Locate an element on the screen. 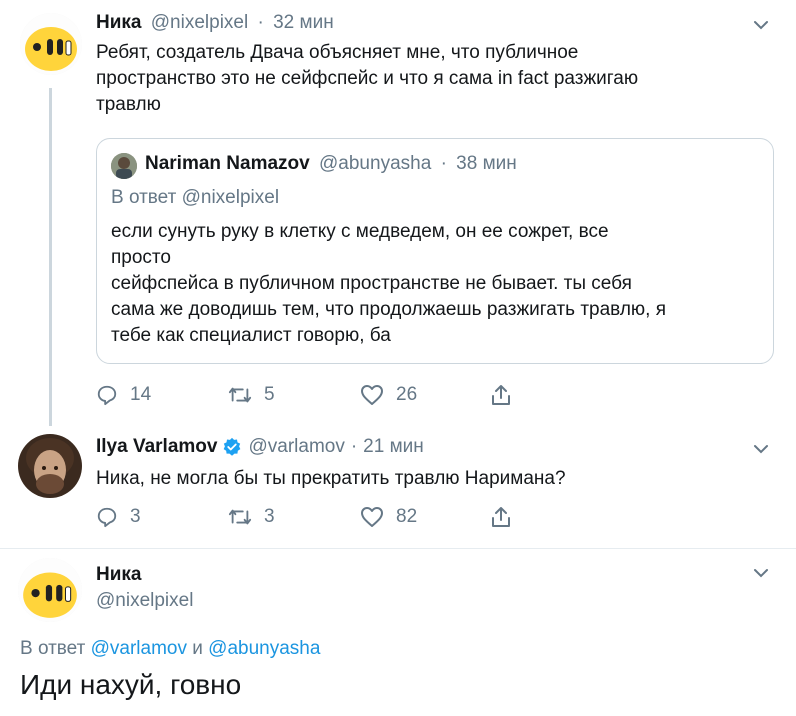  tweet1-header: Ника @nixelpixel · 32 мин is located at coordinates (215, 23).